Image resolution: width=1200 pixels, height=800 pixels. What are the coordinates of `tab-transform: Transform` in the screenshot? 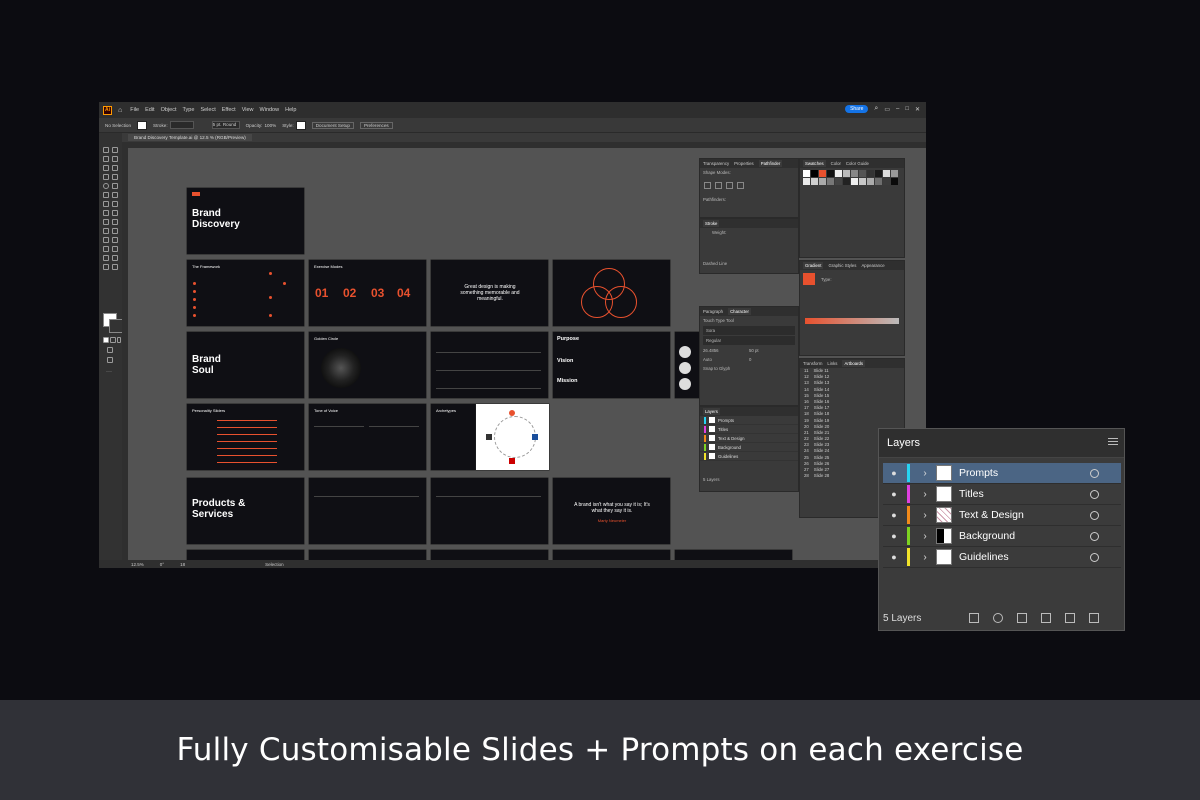 It's located at (812, 363).